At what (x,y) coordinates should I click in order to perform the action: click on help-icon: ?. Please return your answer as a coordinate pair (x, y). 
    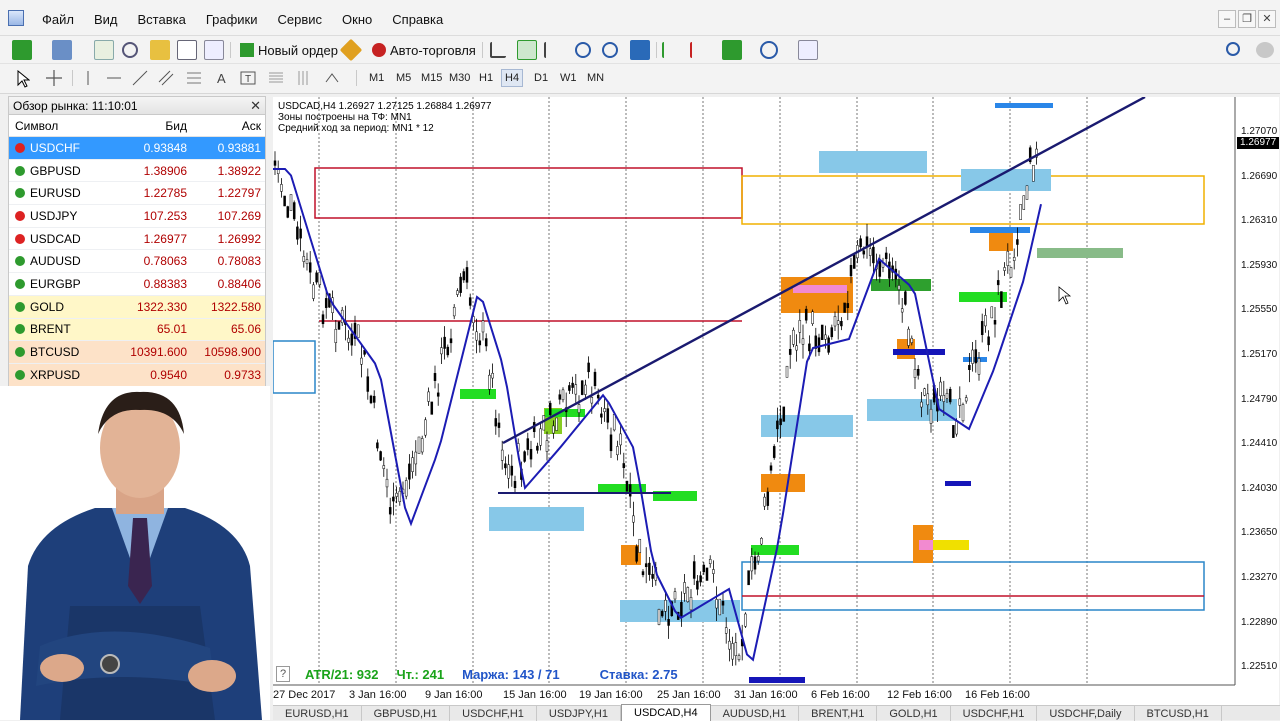
    Looking at the image, I should click on (283, 674).